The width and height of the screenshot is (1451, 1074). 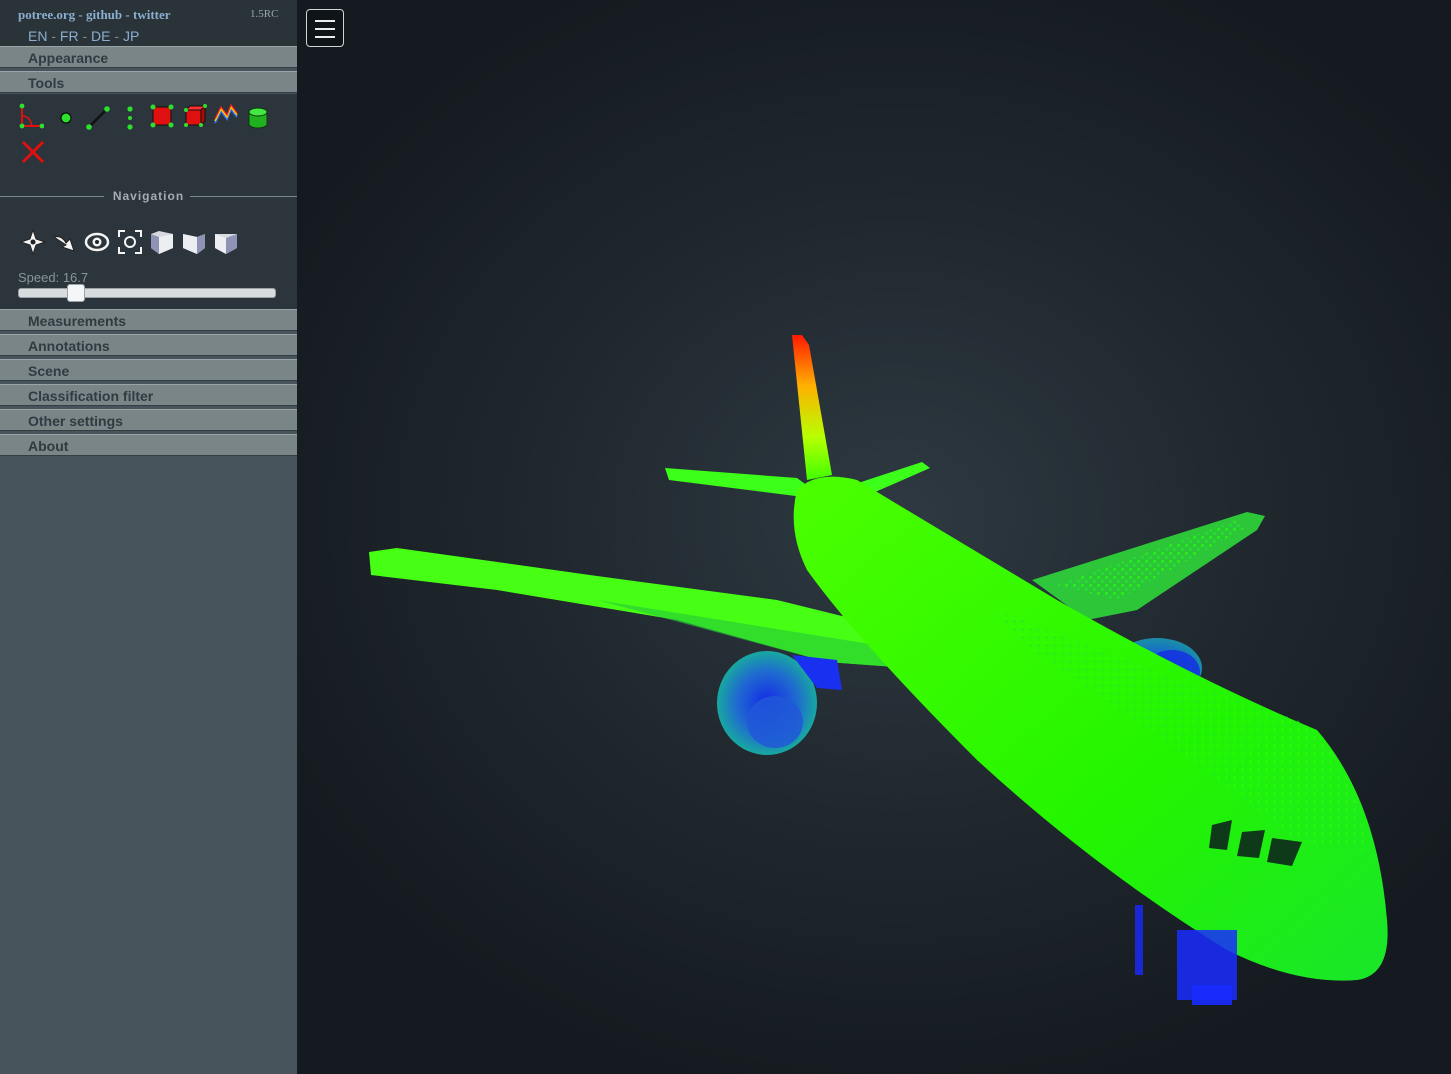 I want to click on link-potree: potree.org, so click(x=46, y=14).